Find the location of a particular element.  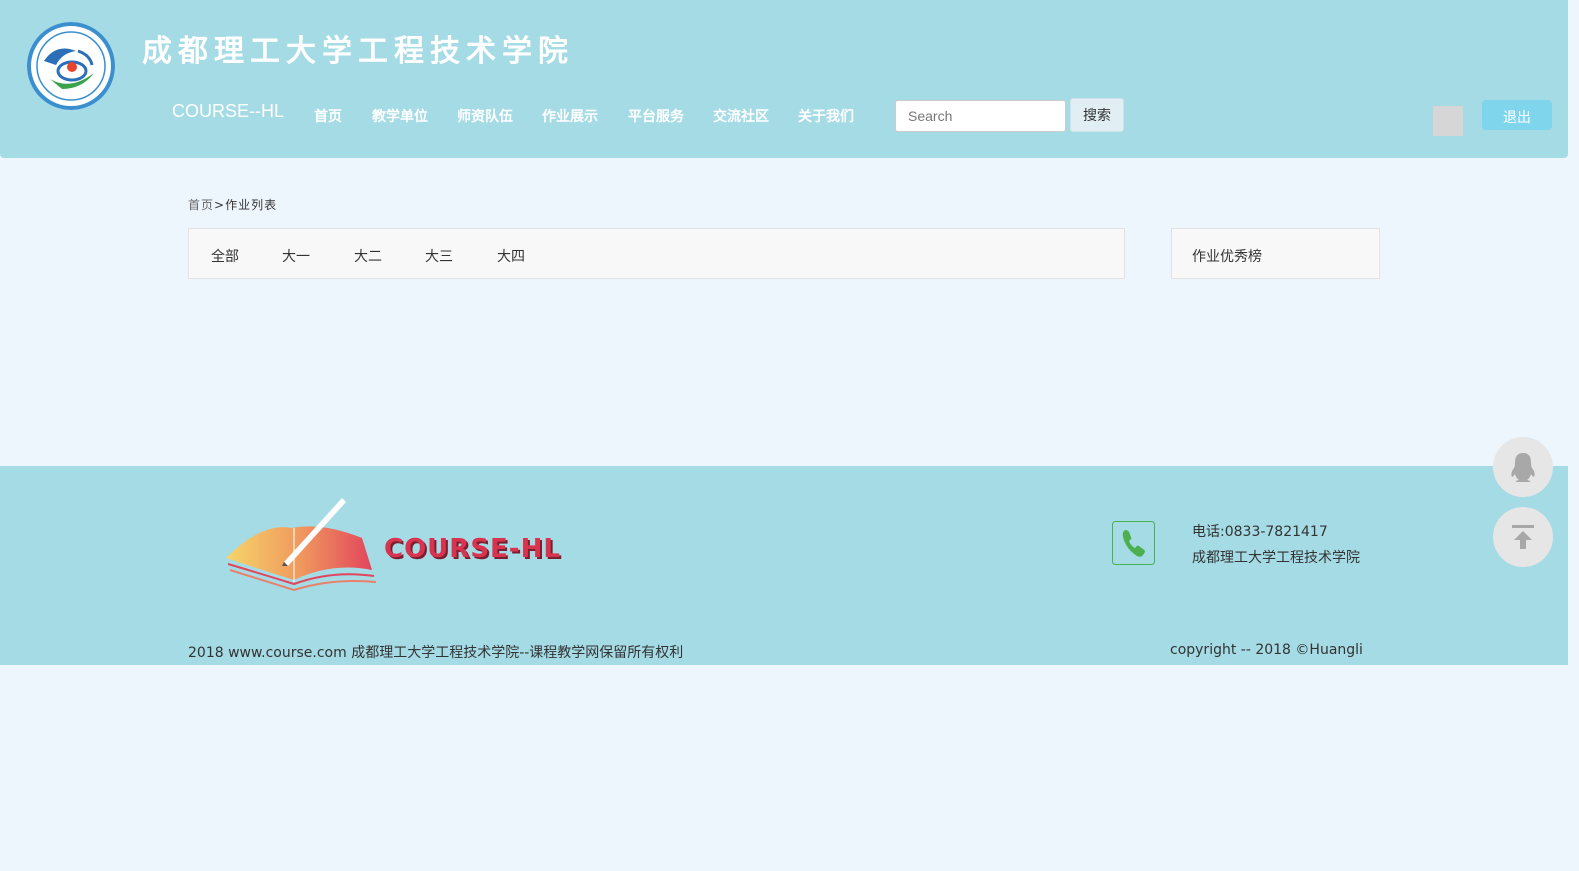

nav-faculty: 师资队伍 is located at coordinates (485, 116).